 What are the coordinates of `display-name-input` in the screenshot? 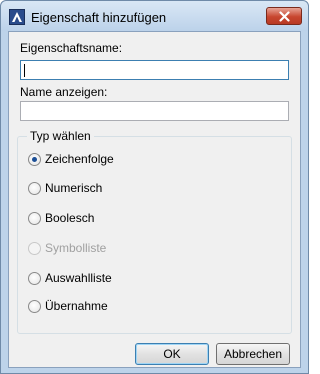 It's located at (154, 111).